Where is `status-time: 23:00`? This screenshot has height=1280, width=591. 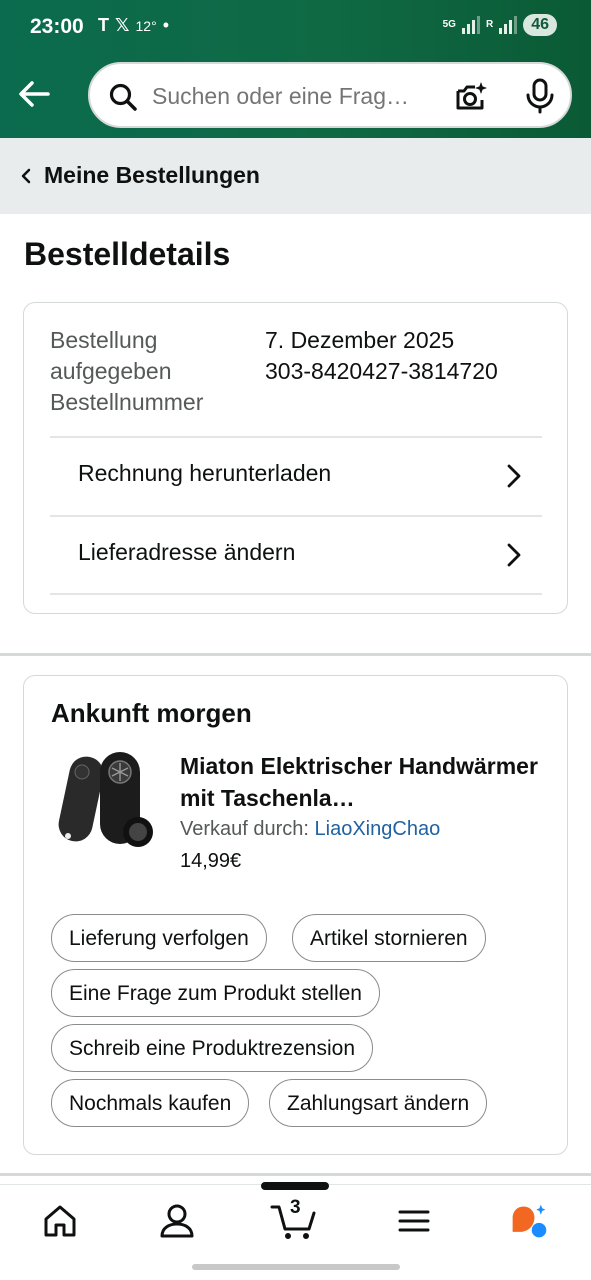
status-time: 23:00 is located at coordinates (57, 26).